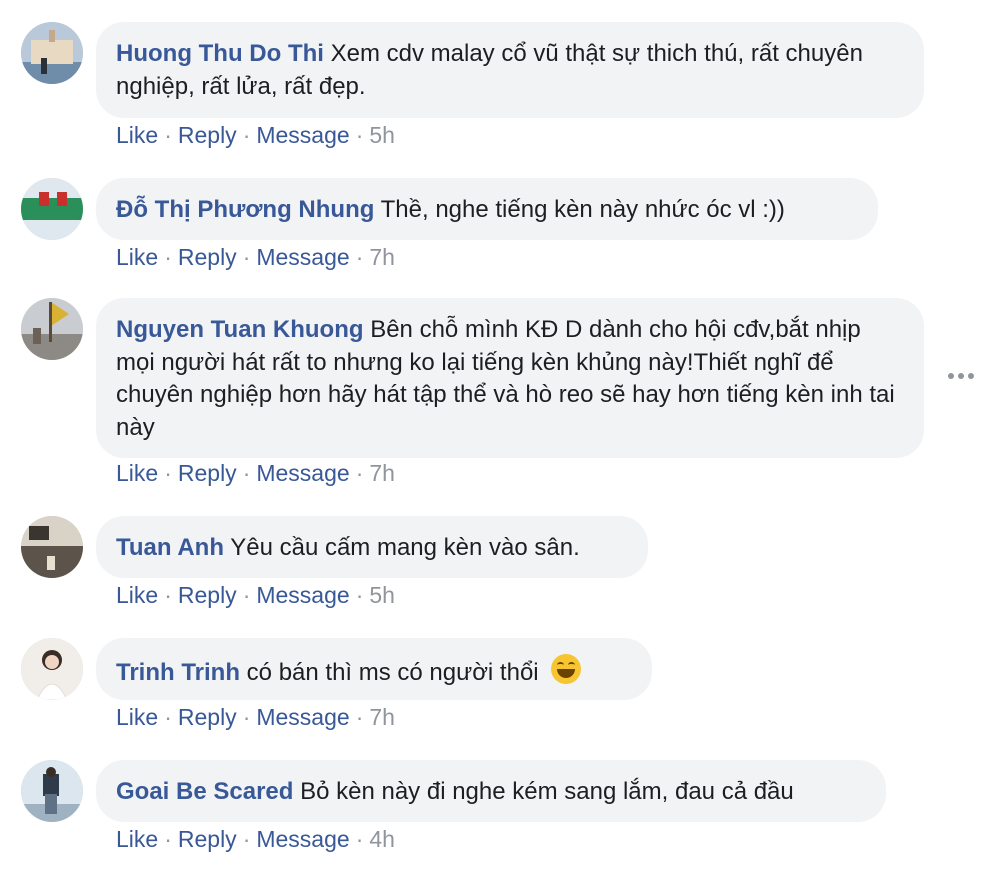 The image size is (990, 870). Describe the element at coordinates (204, 791) in the screenshot. I see `comment-author: Goai Be Scared` at that location.